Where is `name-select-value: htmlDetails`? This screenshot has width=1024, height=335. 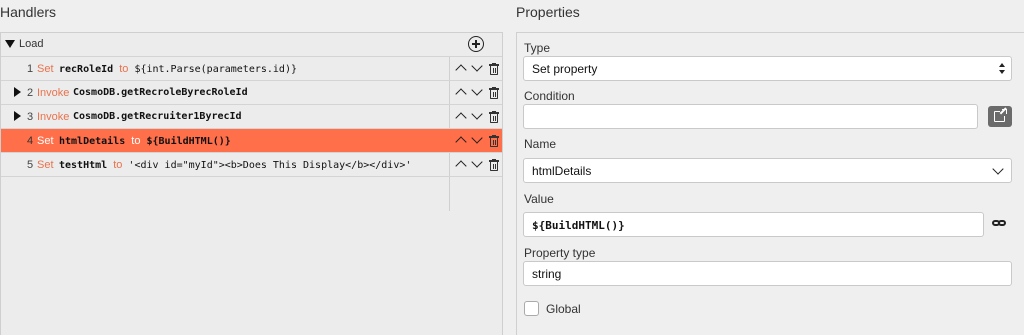 name-select-value: htmlDetails is located at coordinates (562, 171).